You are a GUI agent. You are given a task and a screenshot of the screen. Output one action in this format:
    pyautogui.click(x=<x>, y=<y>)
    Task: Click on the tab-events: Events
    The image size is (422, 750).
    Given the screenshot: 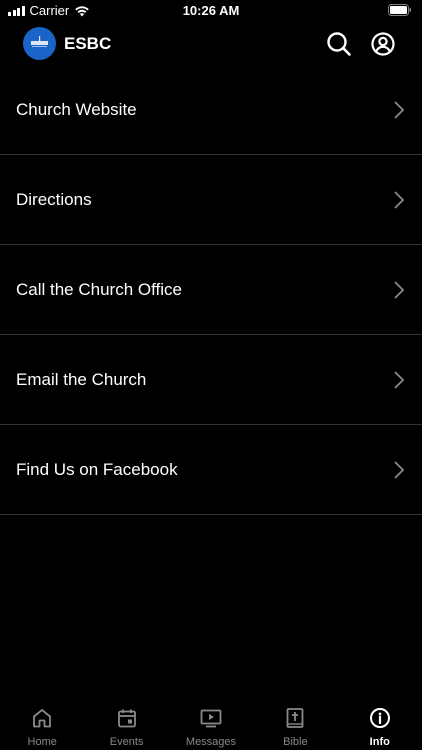 What is the action you would take?
    pyautogui.click(x=126, y=725)
    